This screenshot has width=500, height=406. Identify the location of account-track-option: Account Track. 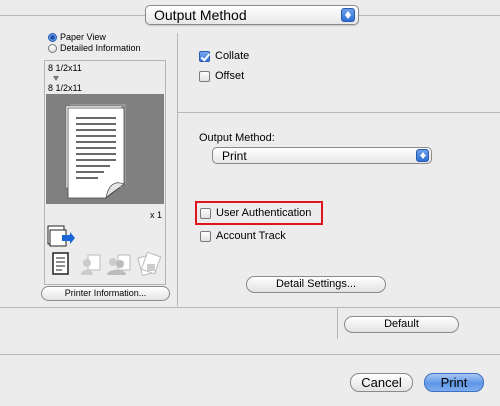
(243, 236).